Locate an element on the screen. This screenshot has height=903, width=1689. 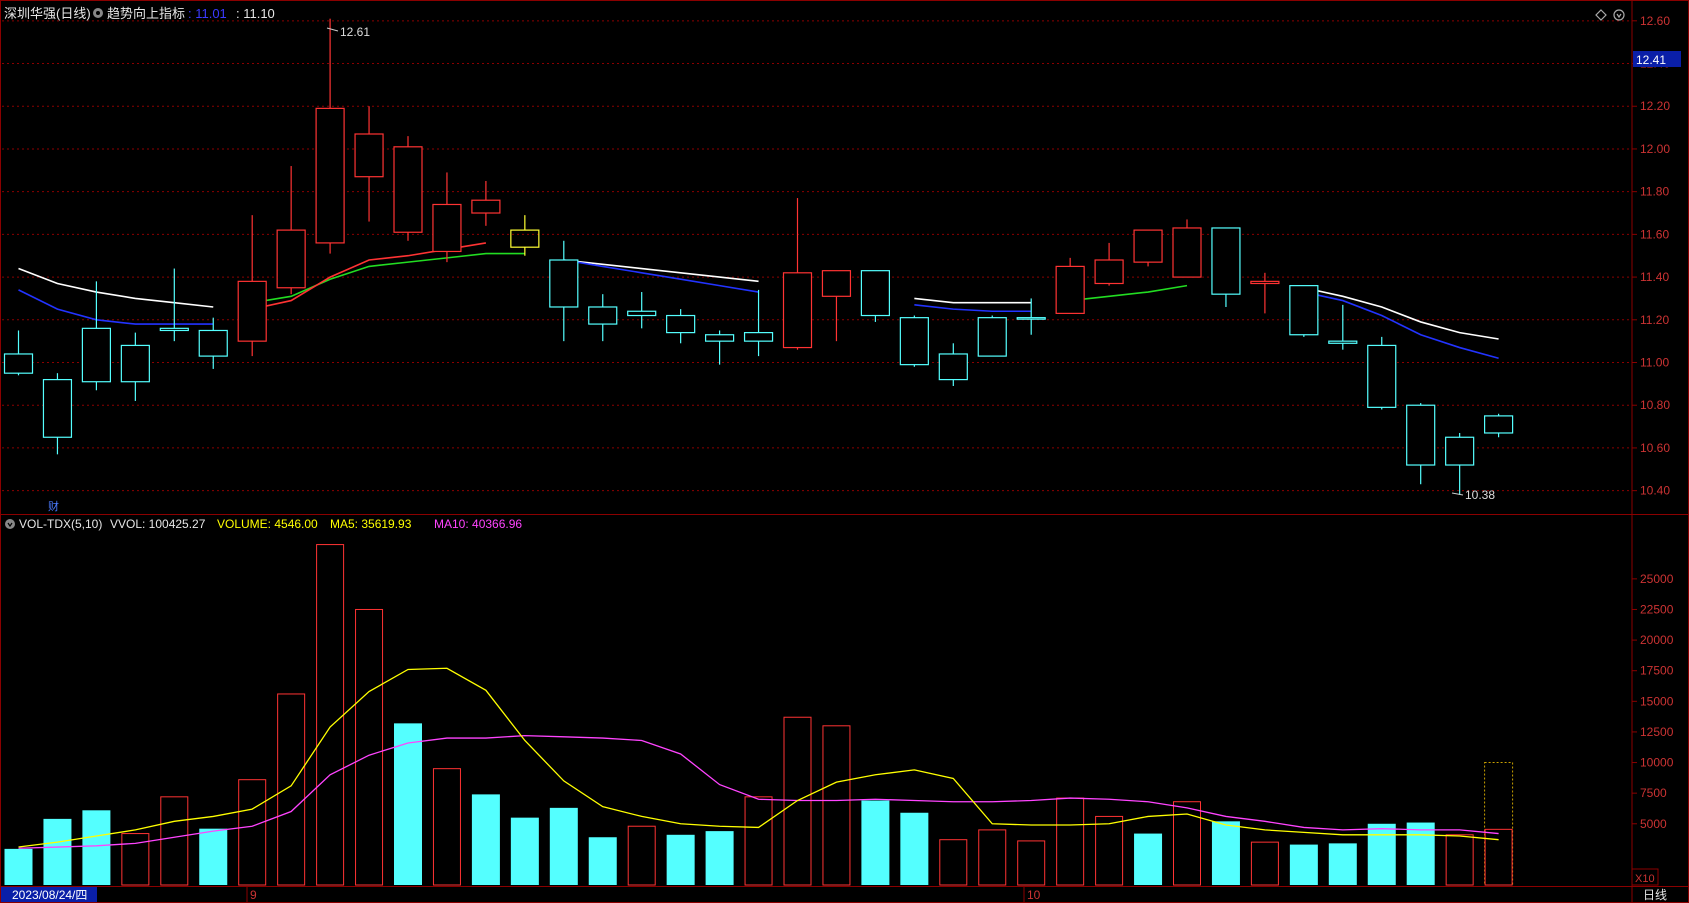
volume-value: VOLUME: 4546.00 is located at coordinates (267, 524).